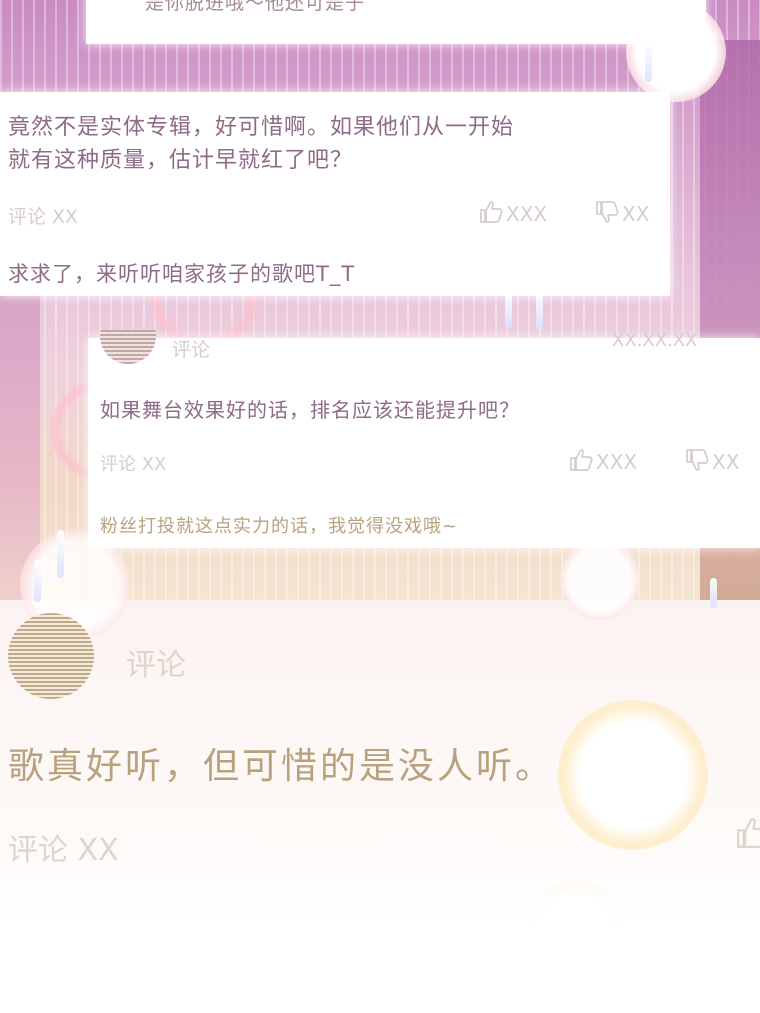 This screenshot has height=1013, width=760. I want to click on comment-body: 就有这种质量，估计早就红了吧？, so click(181, 160).